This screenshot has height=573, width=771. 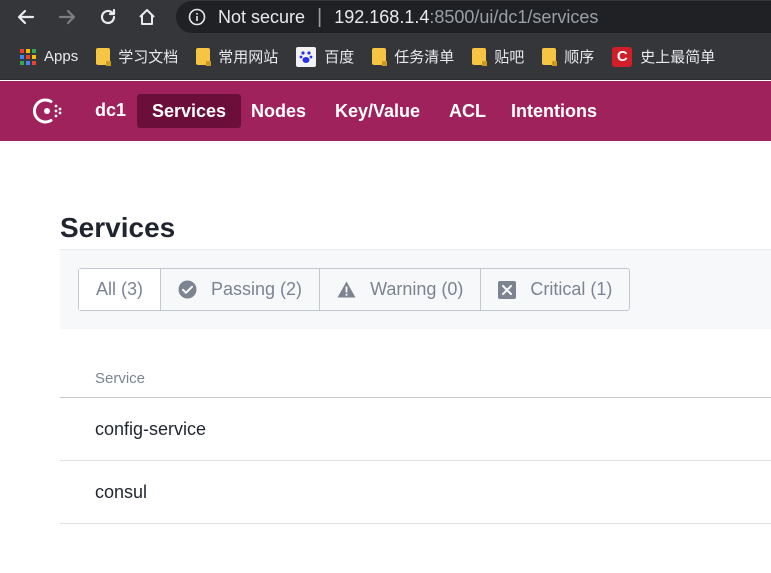 I want to click on nav-nodes: Nodes, so click(x=278, y=111).